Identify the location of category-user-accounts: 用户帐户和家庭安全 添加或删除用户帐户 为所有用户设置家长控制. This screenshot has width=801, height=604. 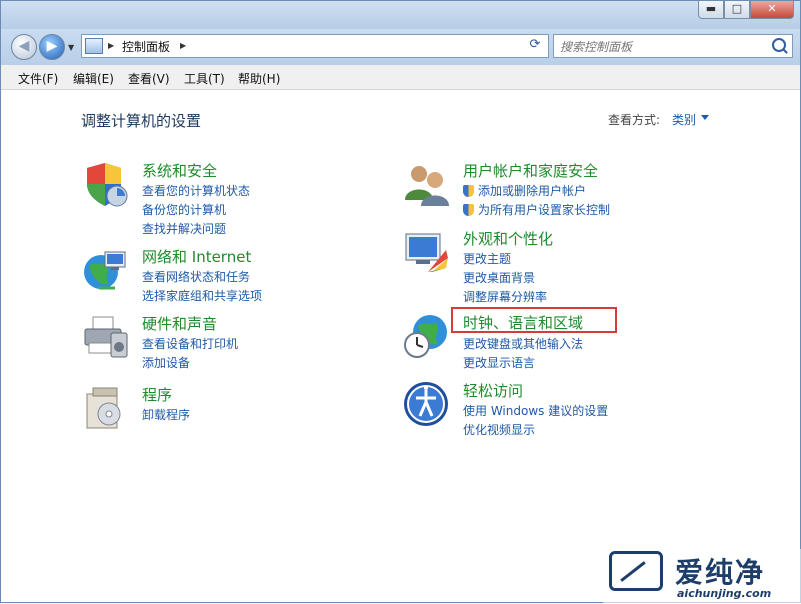
(552, 190).